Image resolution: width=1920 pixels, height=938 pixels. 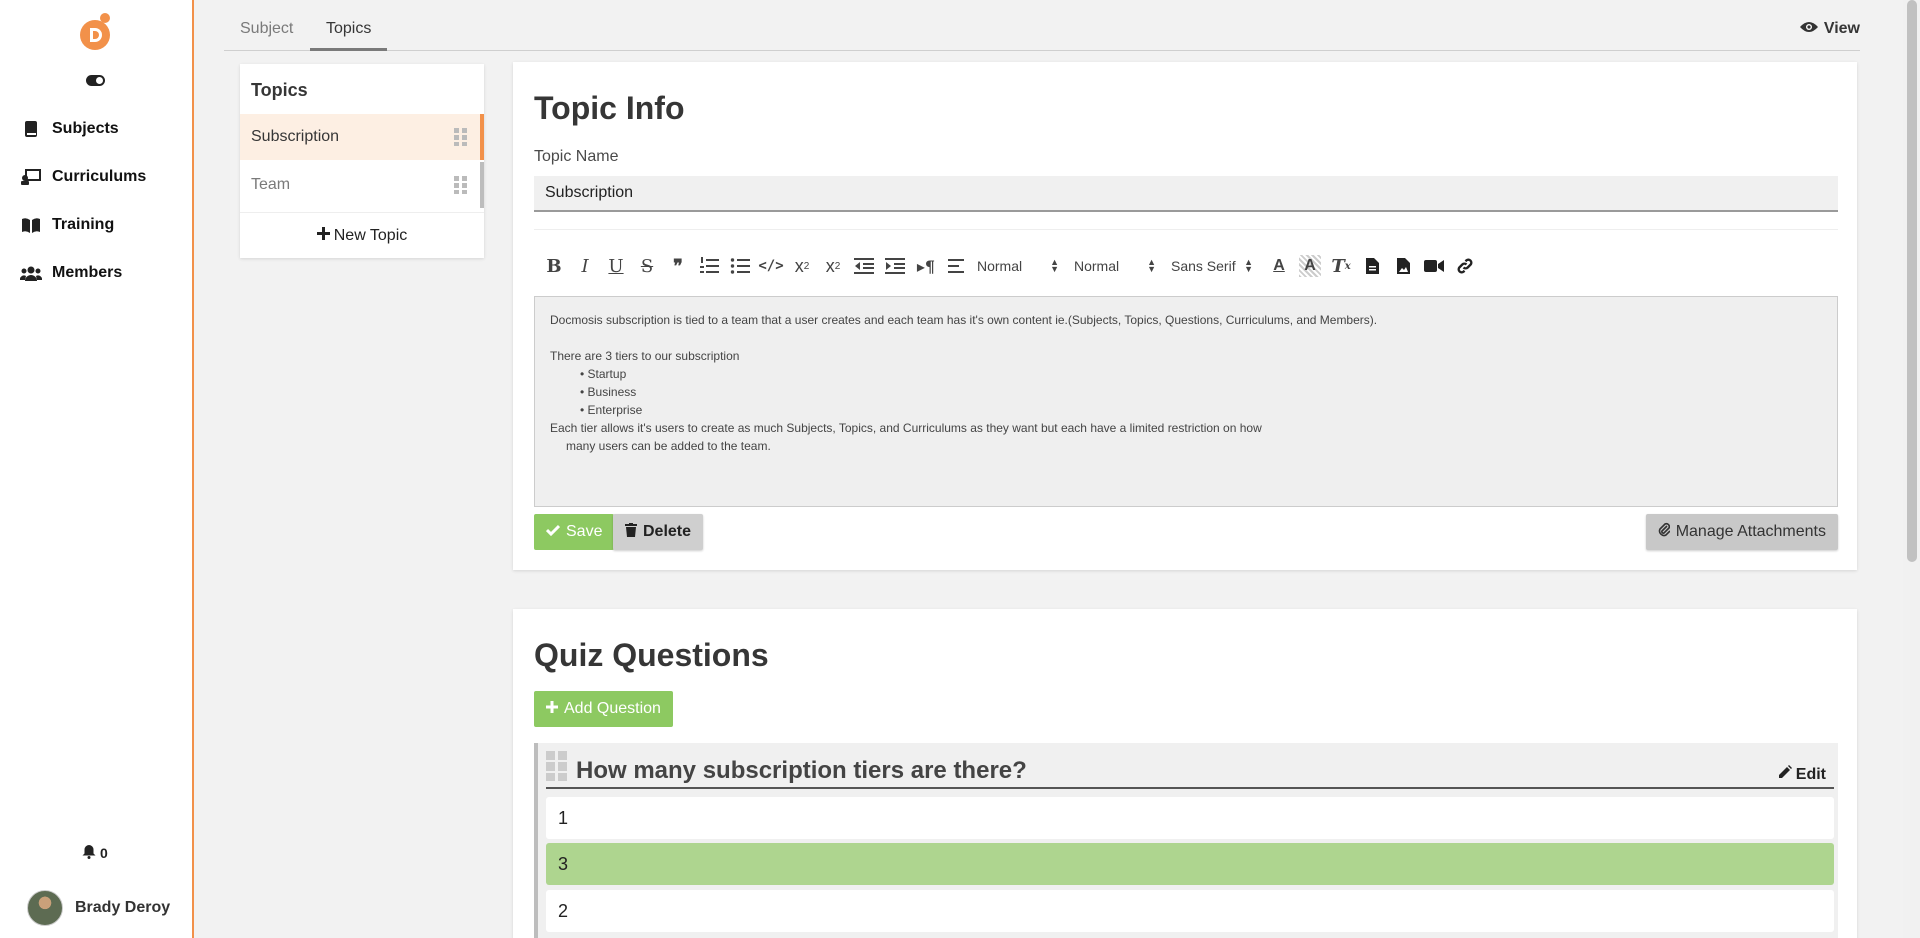 What do you see at coordinates (83, 224) in the screenshot?
I see `sidebar-item-label: Training` at bounding box center [83, 224].